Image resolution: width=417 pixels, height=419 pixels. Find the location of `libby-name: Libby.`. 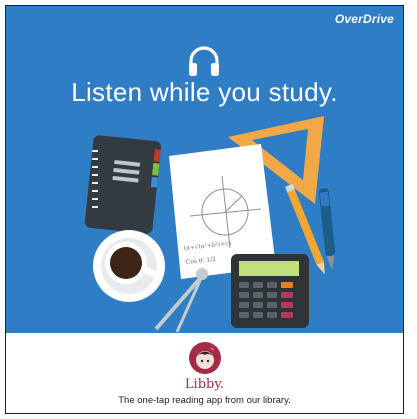

libby-name: Libby. is located at coordinates (204, 384).